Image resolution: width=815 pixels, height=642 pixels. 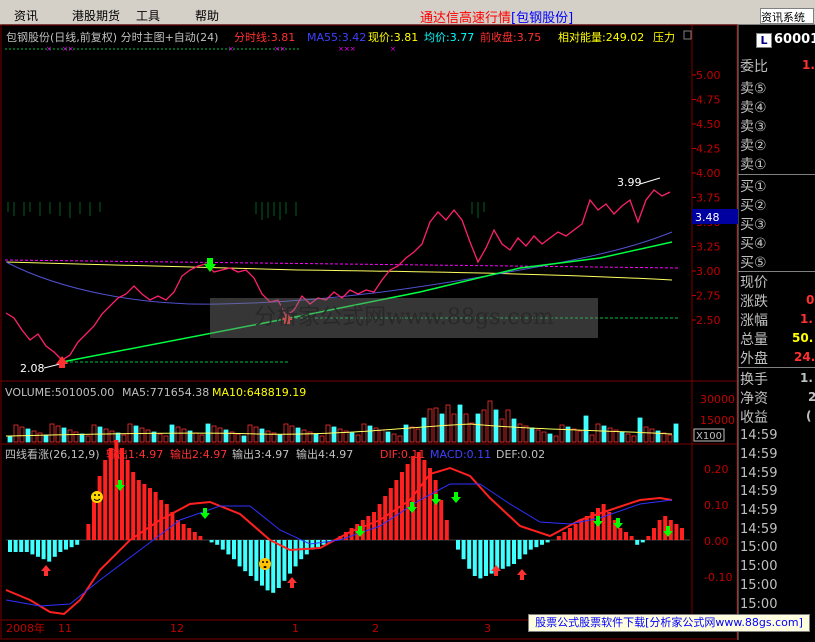 I want to click on stat-label-outer: 外盘, so click(x=754, y=359).